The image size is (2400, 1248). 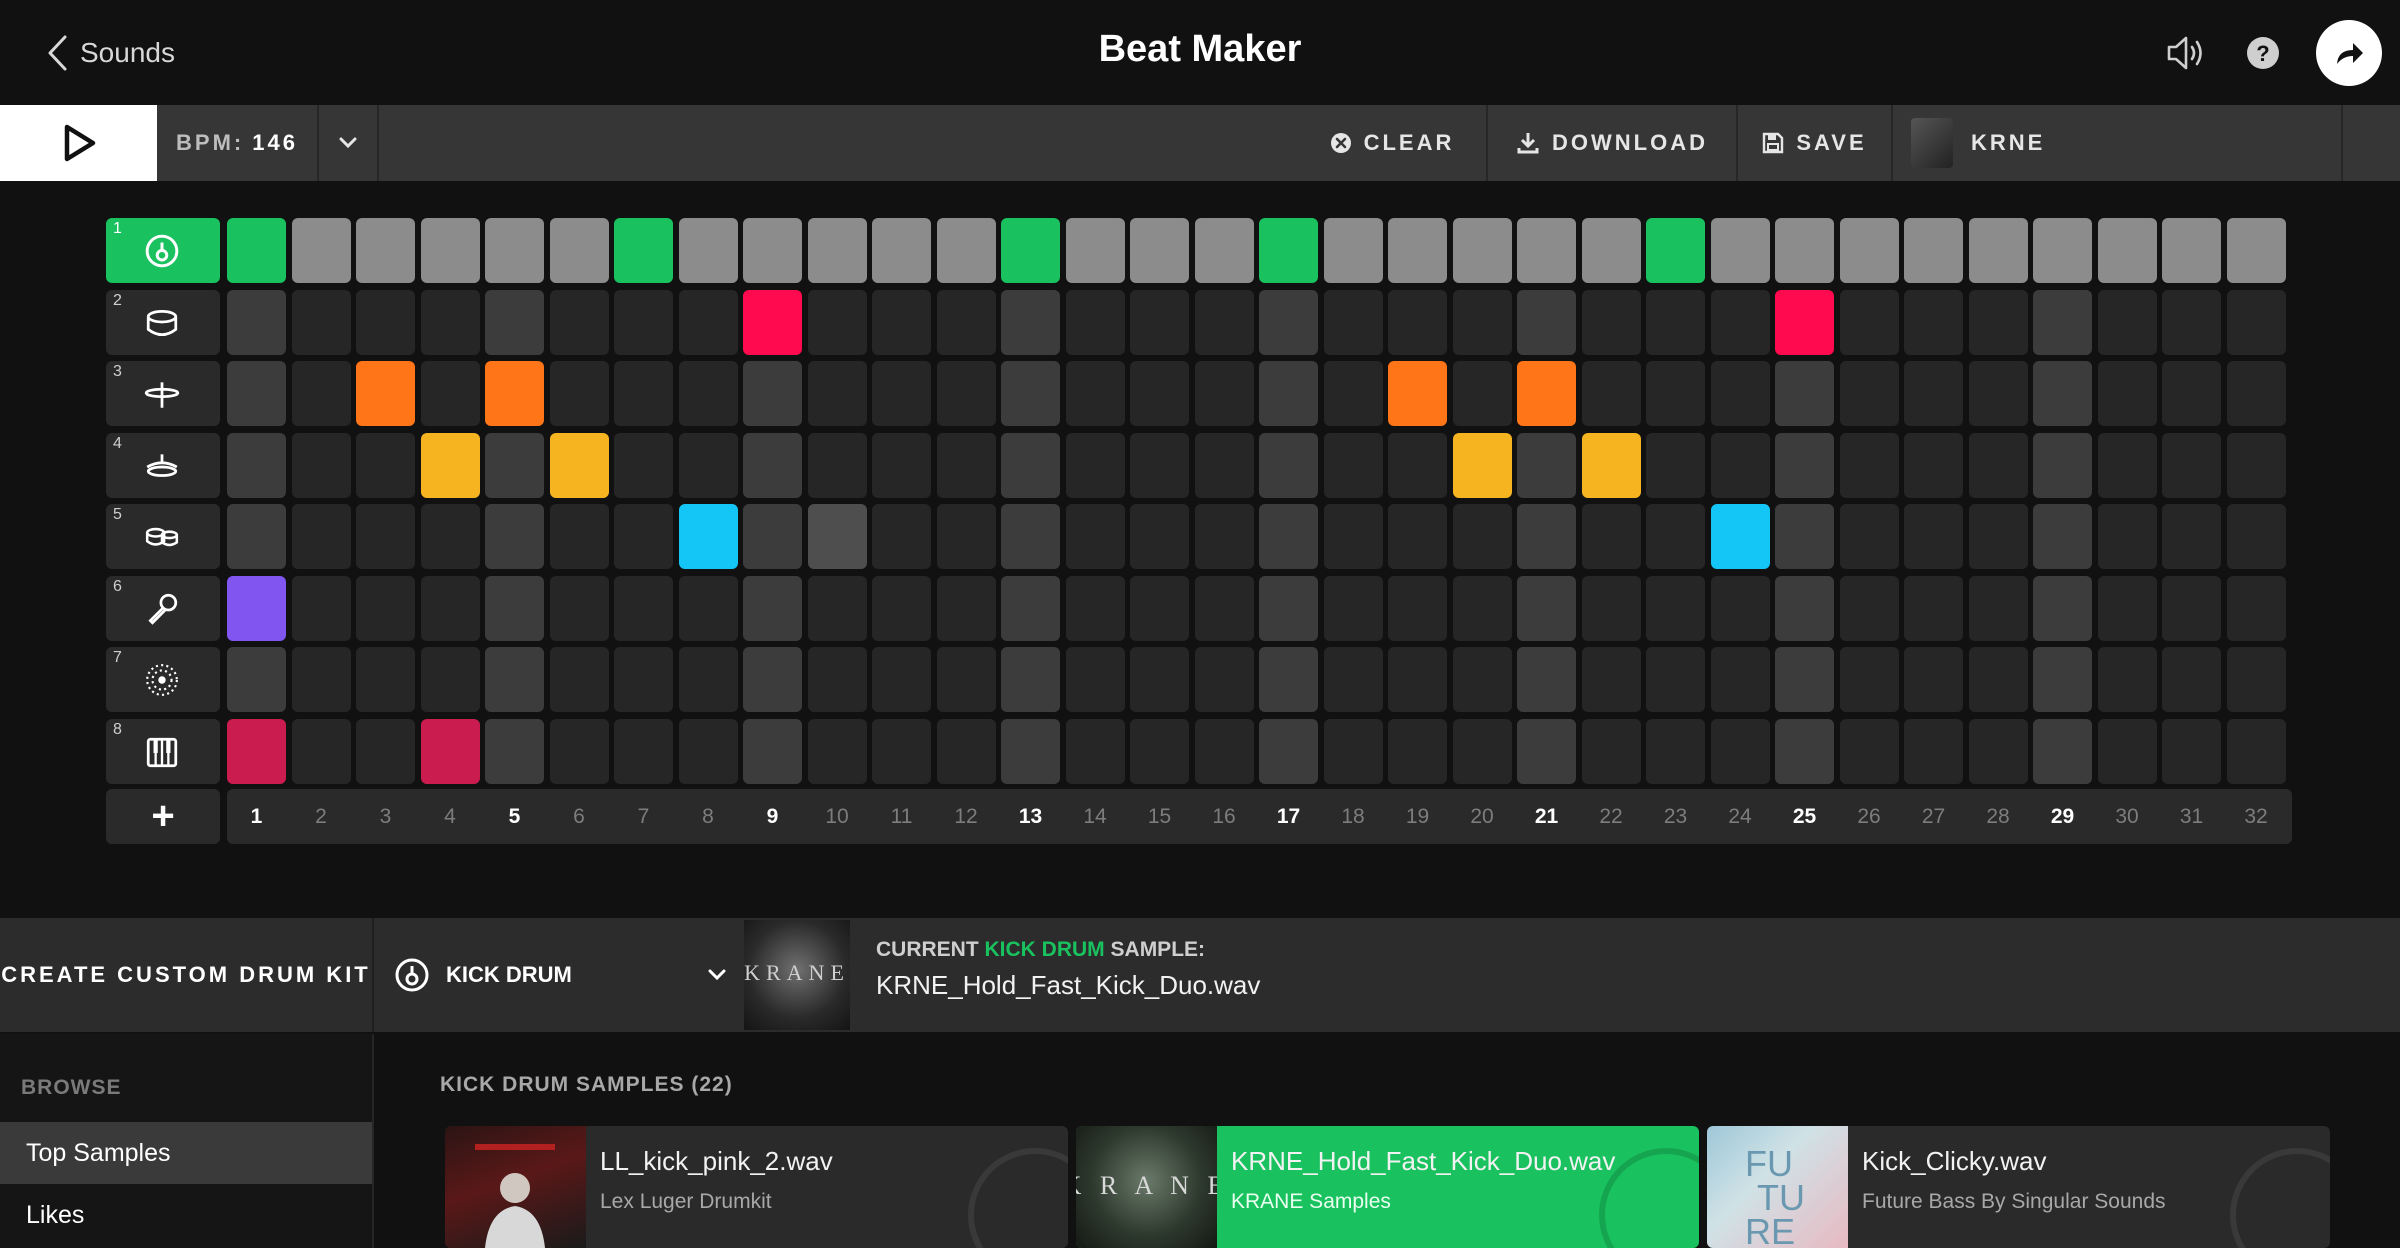 What do you see at coordinates (186, 1153) in the screenshot?
I see `sidebar-item-top-samples: Top Samples` at bounding box center [186, 1153].